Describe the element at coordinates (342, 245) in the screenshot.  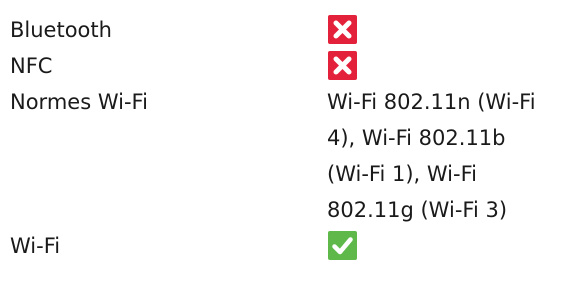
I see `checkmark-icon` at that location.